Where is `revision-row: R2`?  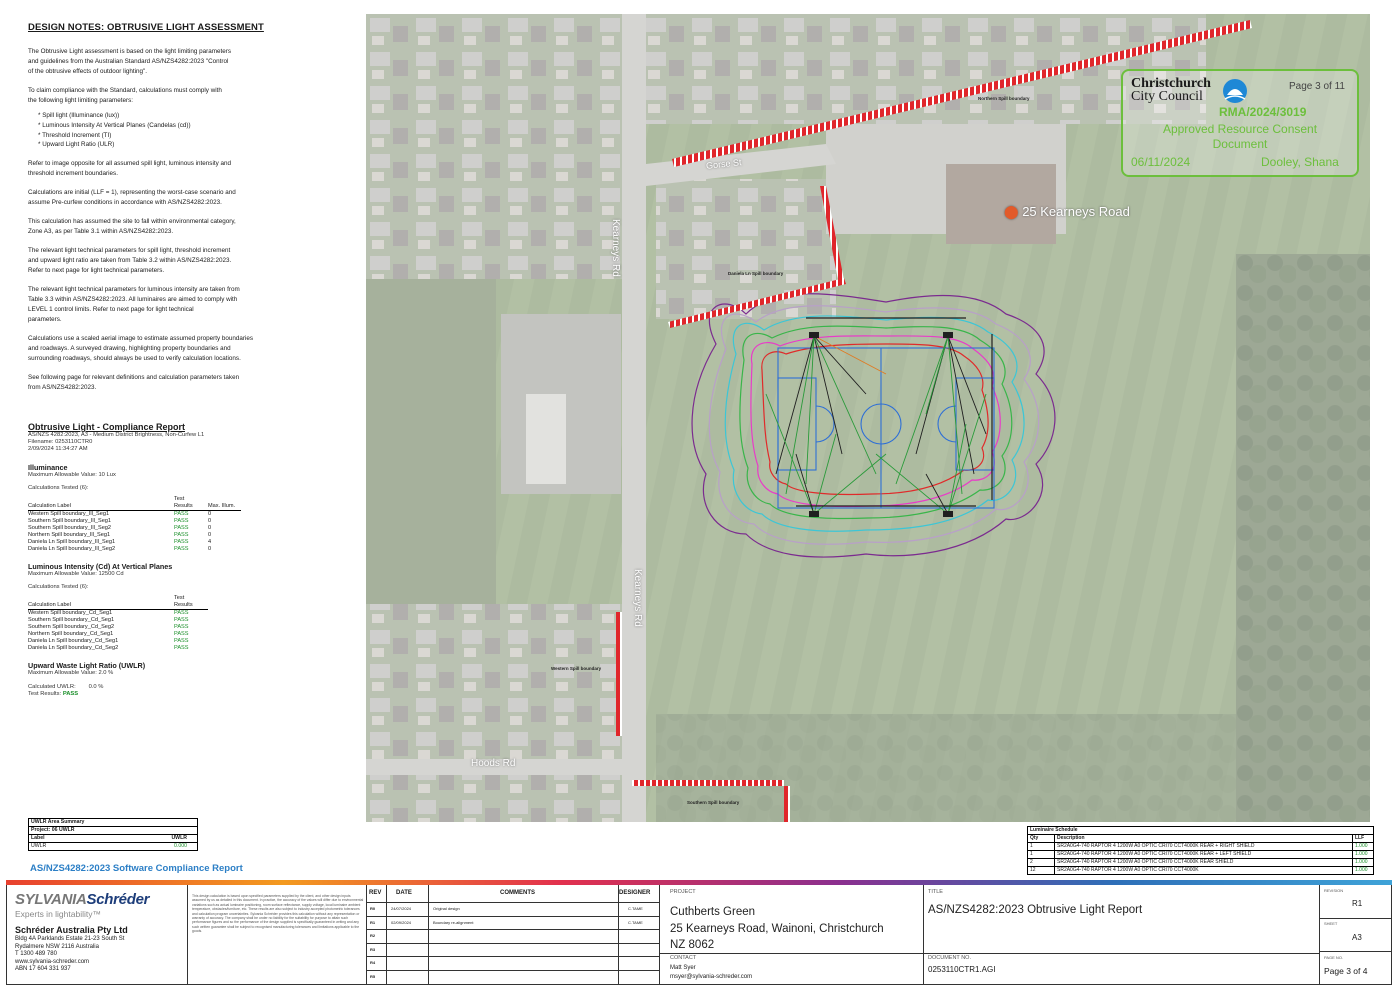 revision-row: R2 is located at coordinates (512, 936).